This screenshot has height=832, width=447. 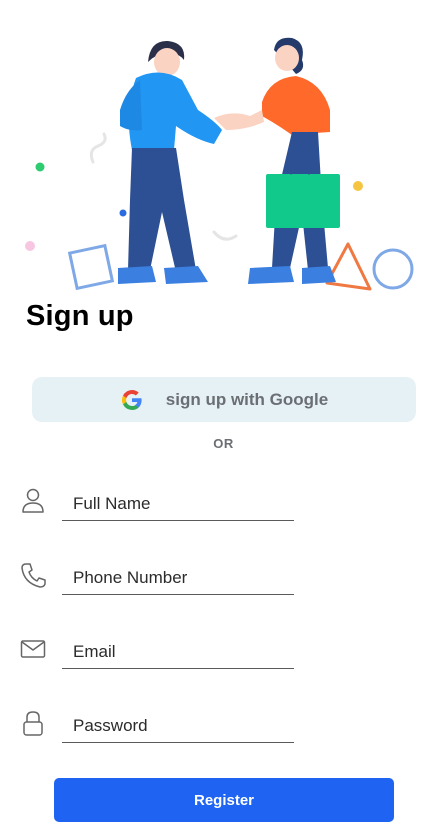 I want to click on google-signup-label: sign up with Google, so click(x=247, y=399).